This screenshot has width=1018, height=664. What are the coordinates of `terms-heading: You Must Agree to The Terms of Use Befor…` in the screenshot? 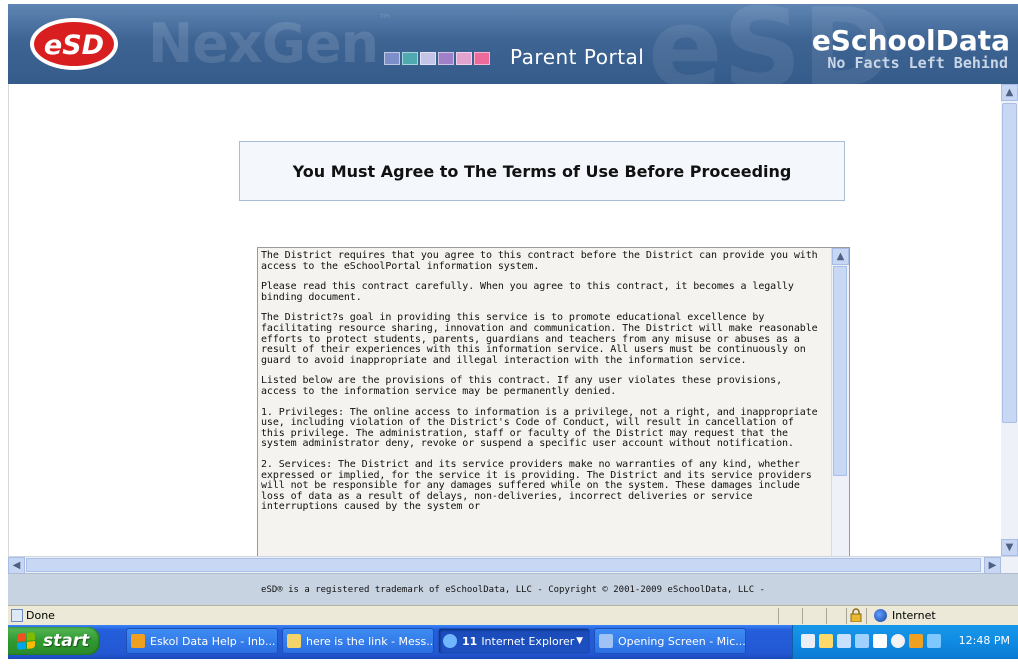 It's located at (542, 171).